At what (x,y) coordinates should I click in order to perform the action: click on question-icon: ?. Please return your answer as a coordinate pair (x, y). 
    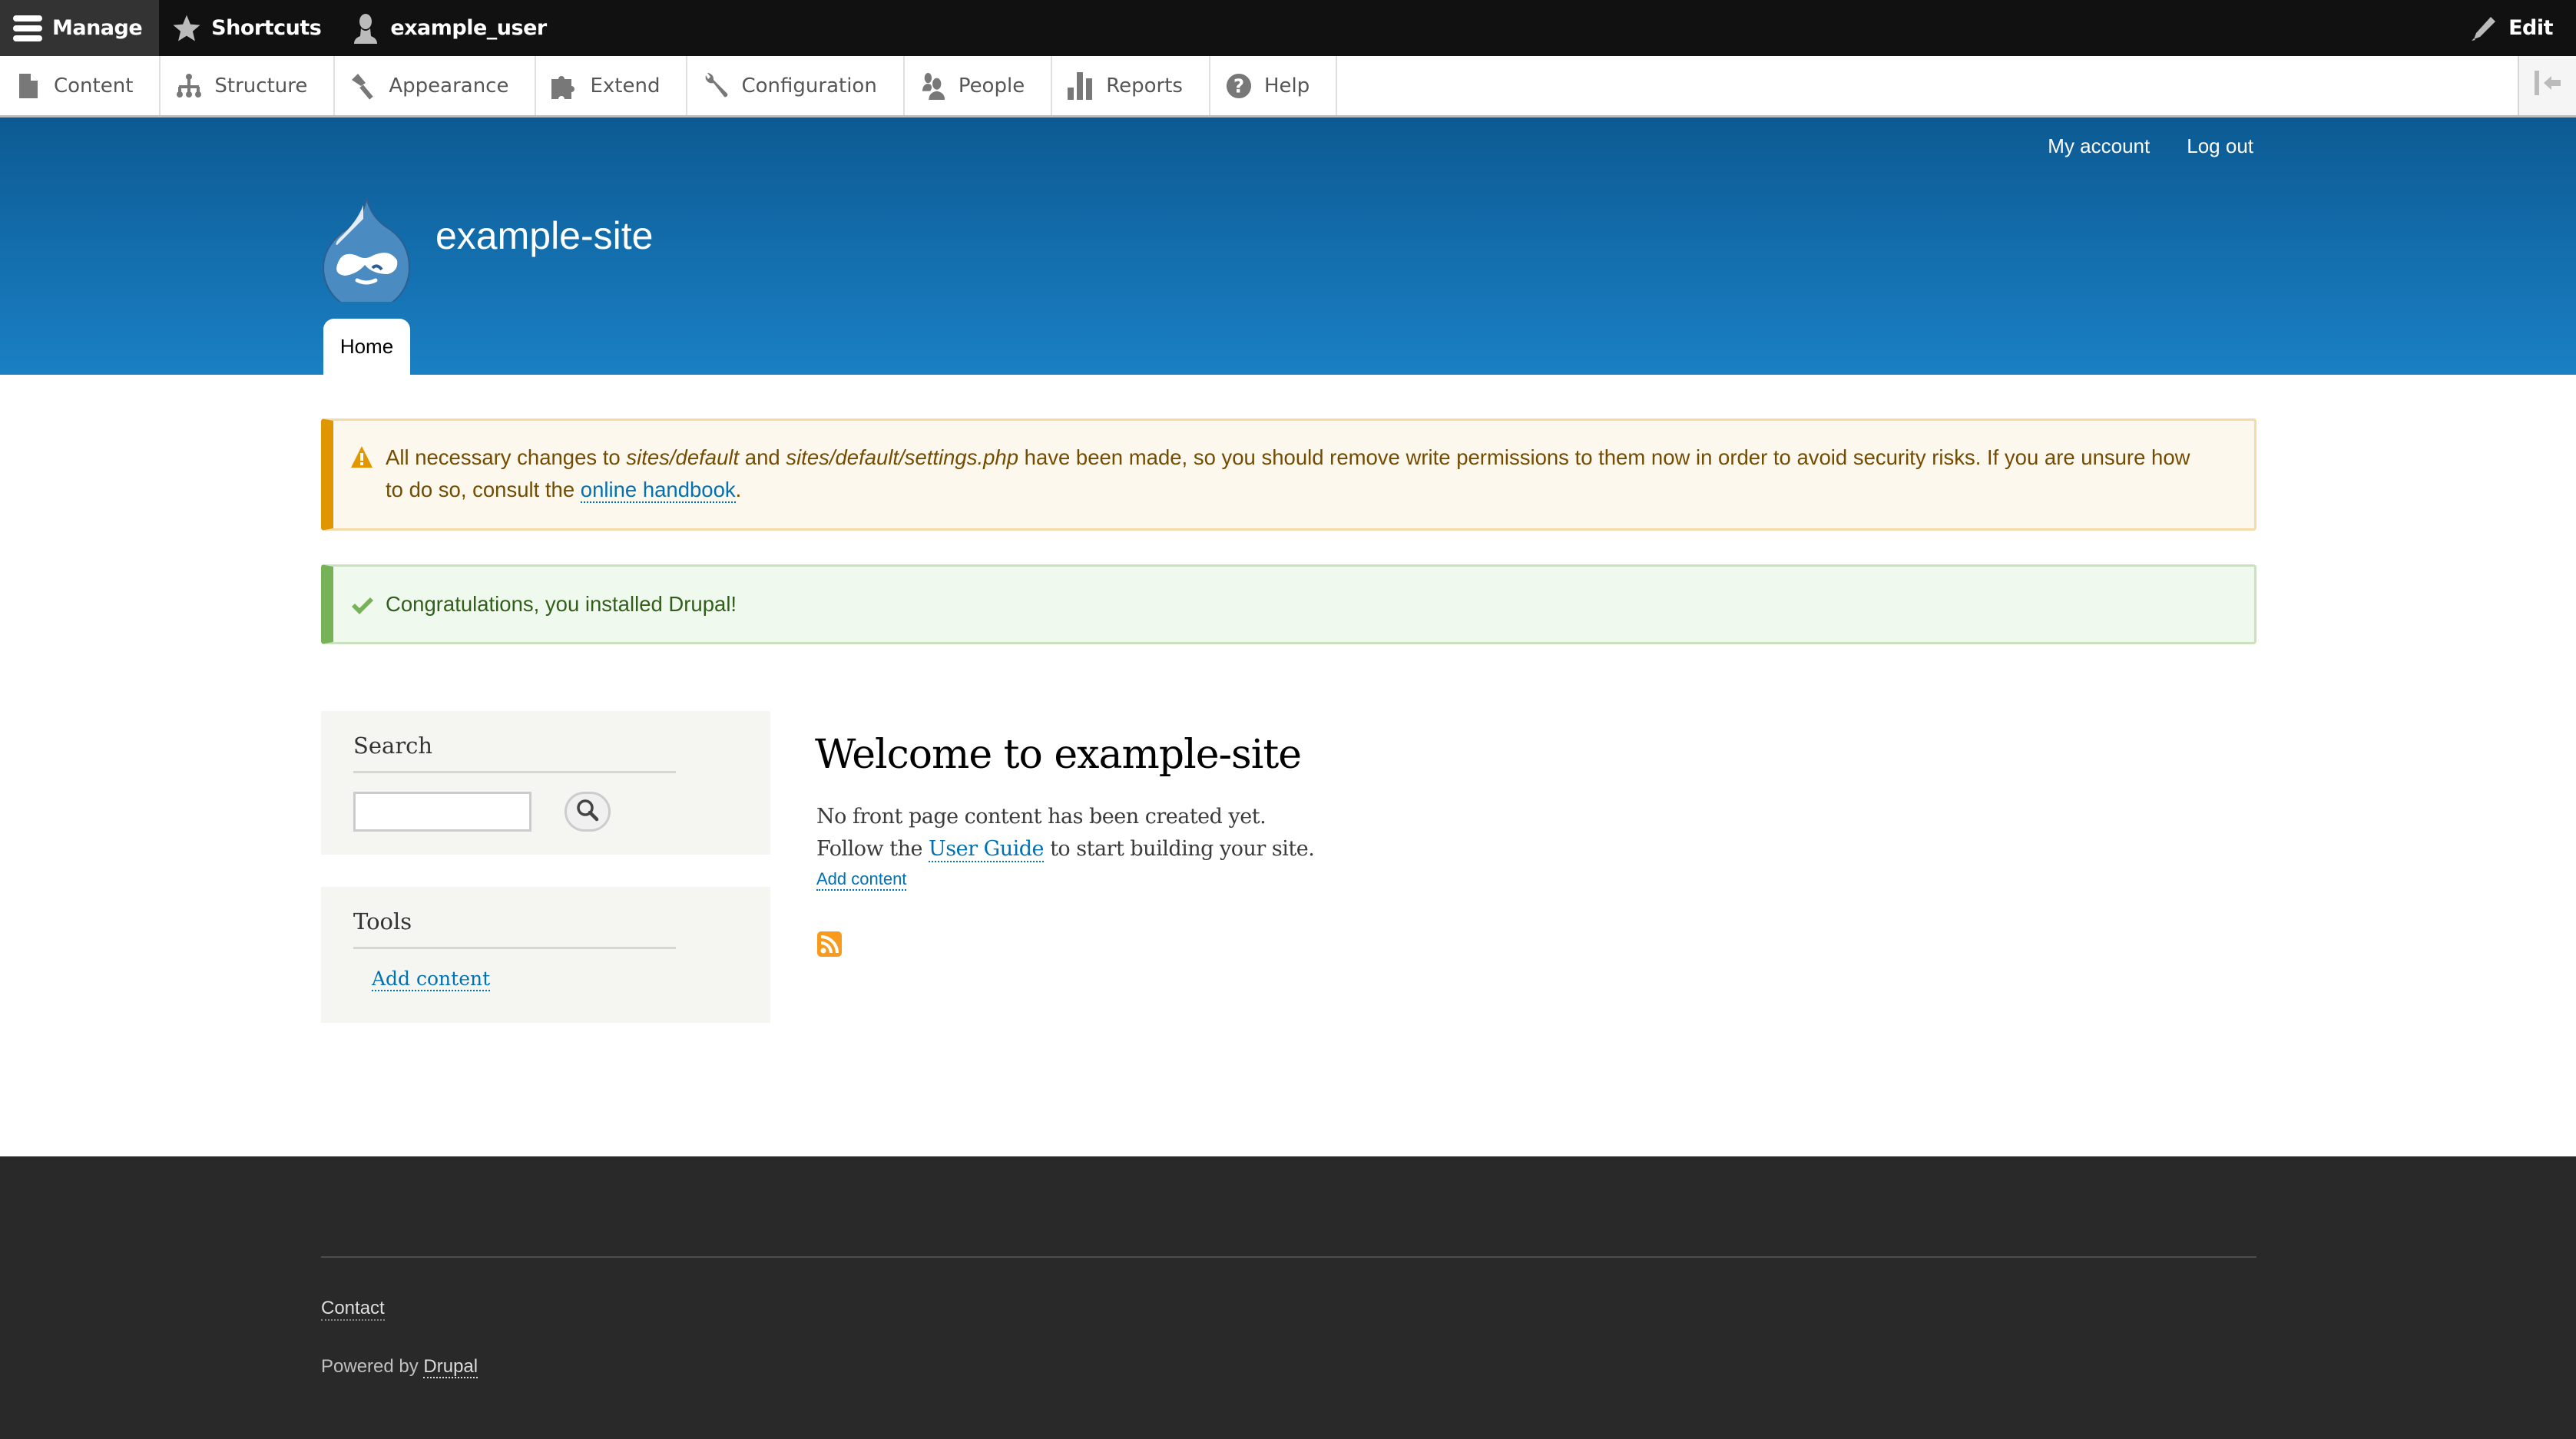
    Looking at the image, I should click on (1239, 86).